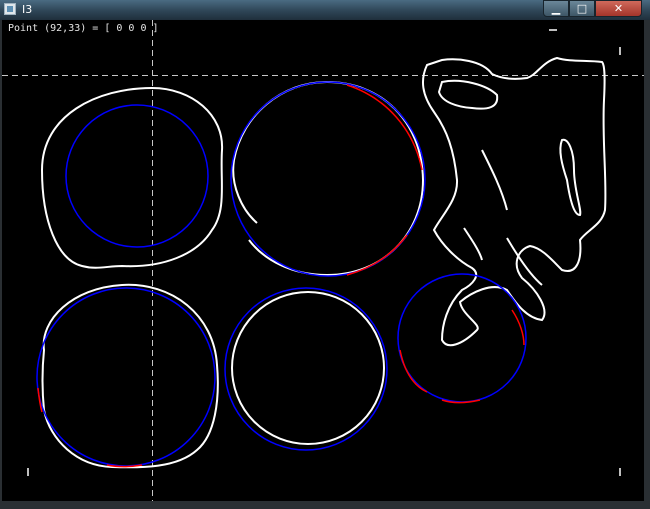 This screenshot has height=509, width=650. I want to click on window-bottom-border, so click(325, 505).